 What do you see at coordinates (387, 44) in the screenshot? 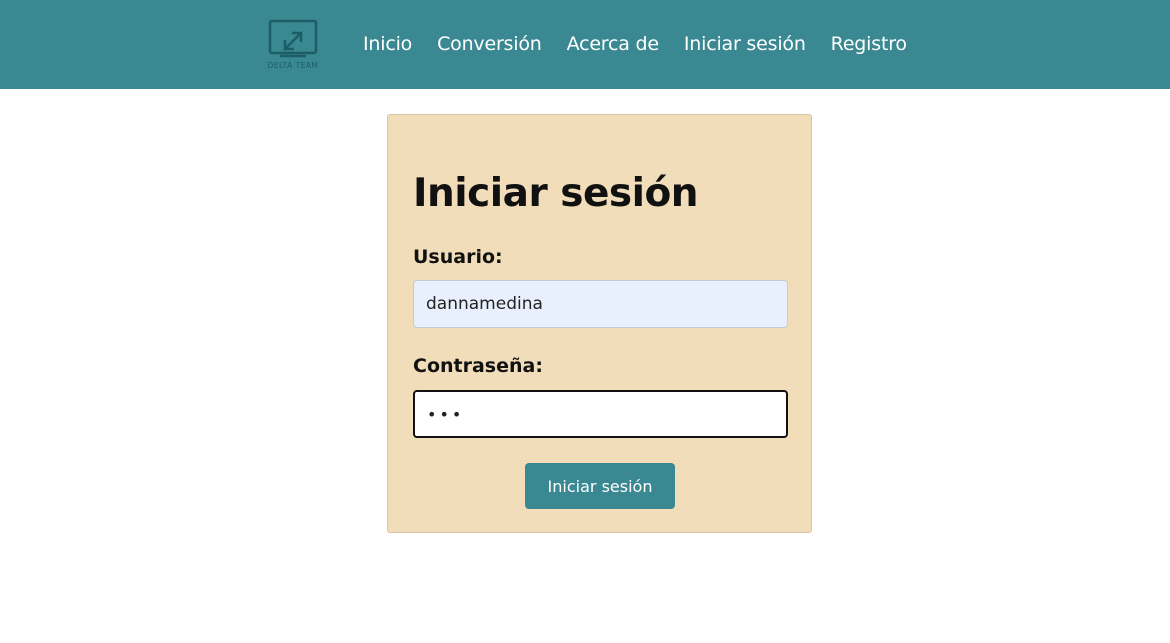
I see `nav-link-inicio: Inicio` at bounding box center [387, 44].